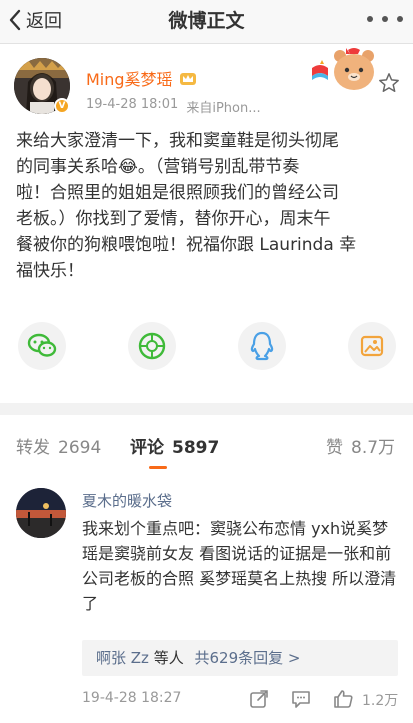 The image size is (413, 723). Describe the element at coordinates (62, 106) in the screenshot. I see `verified-badge: V` at that location.